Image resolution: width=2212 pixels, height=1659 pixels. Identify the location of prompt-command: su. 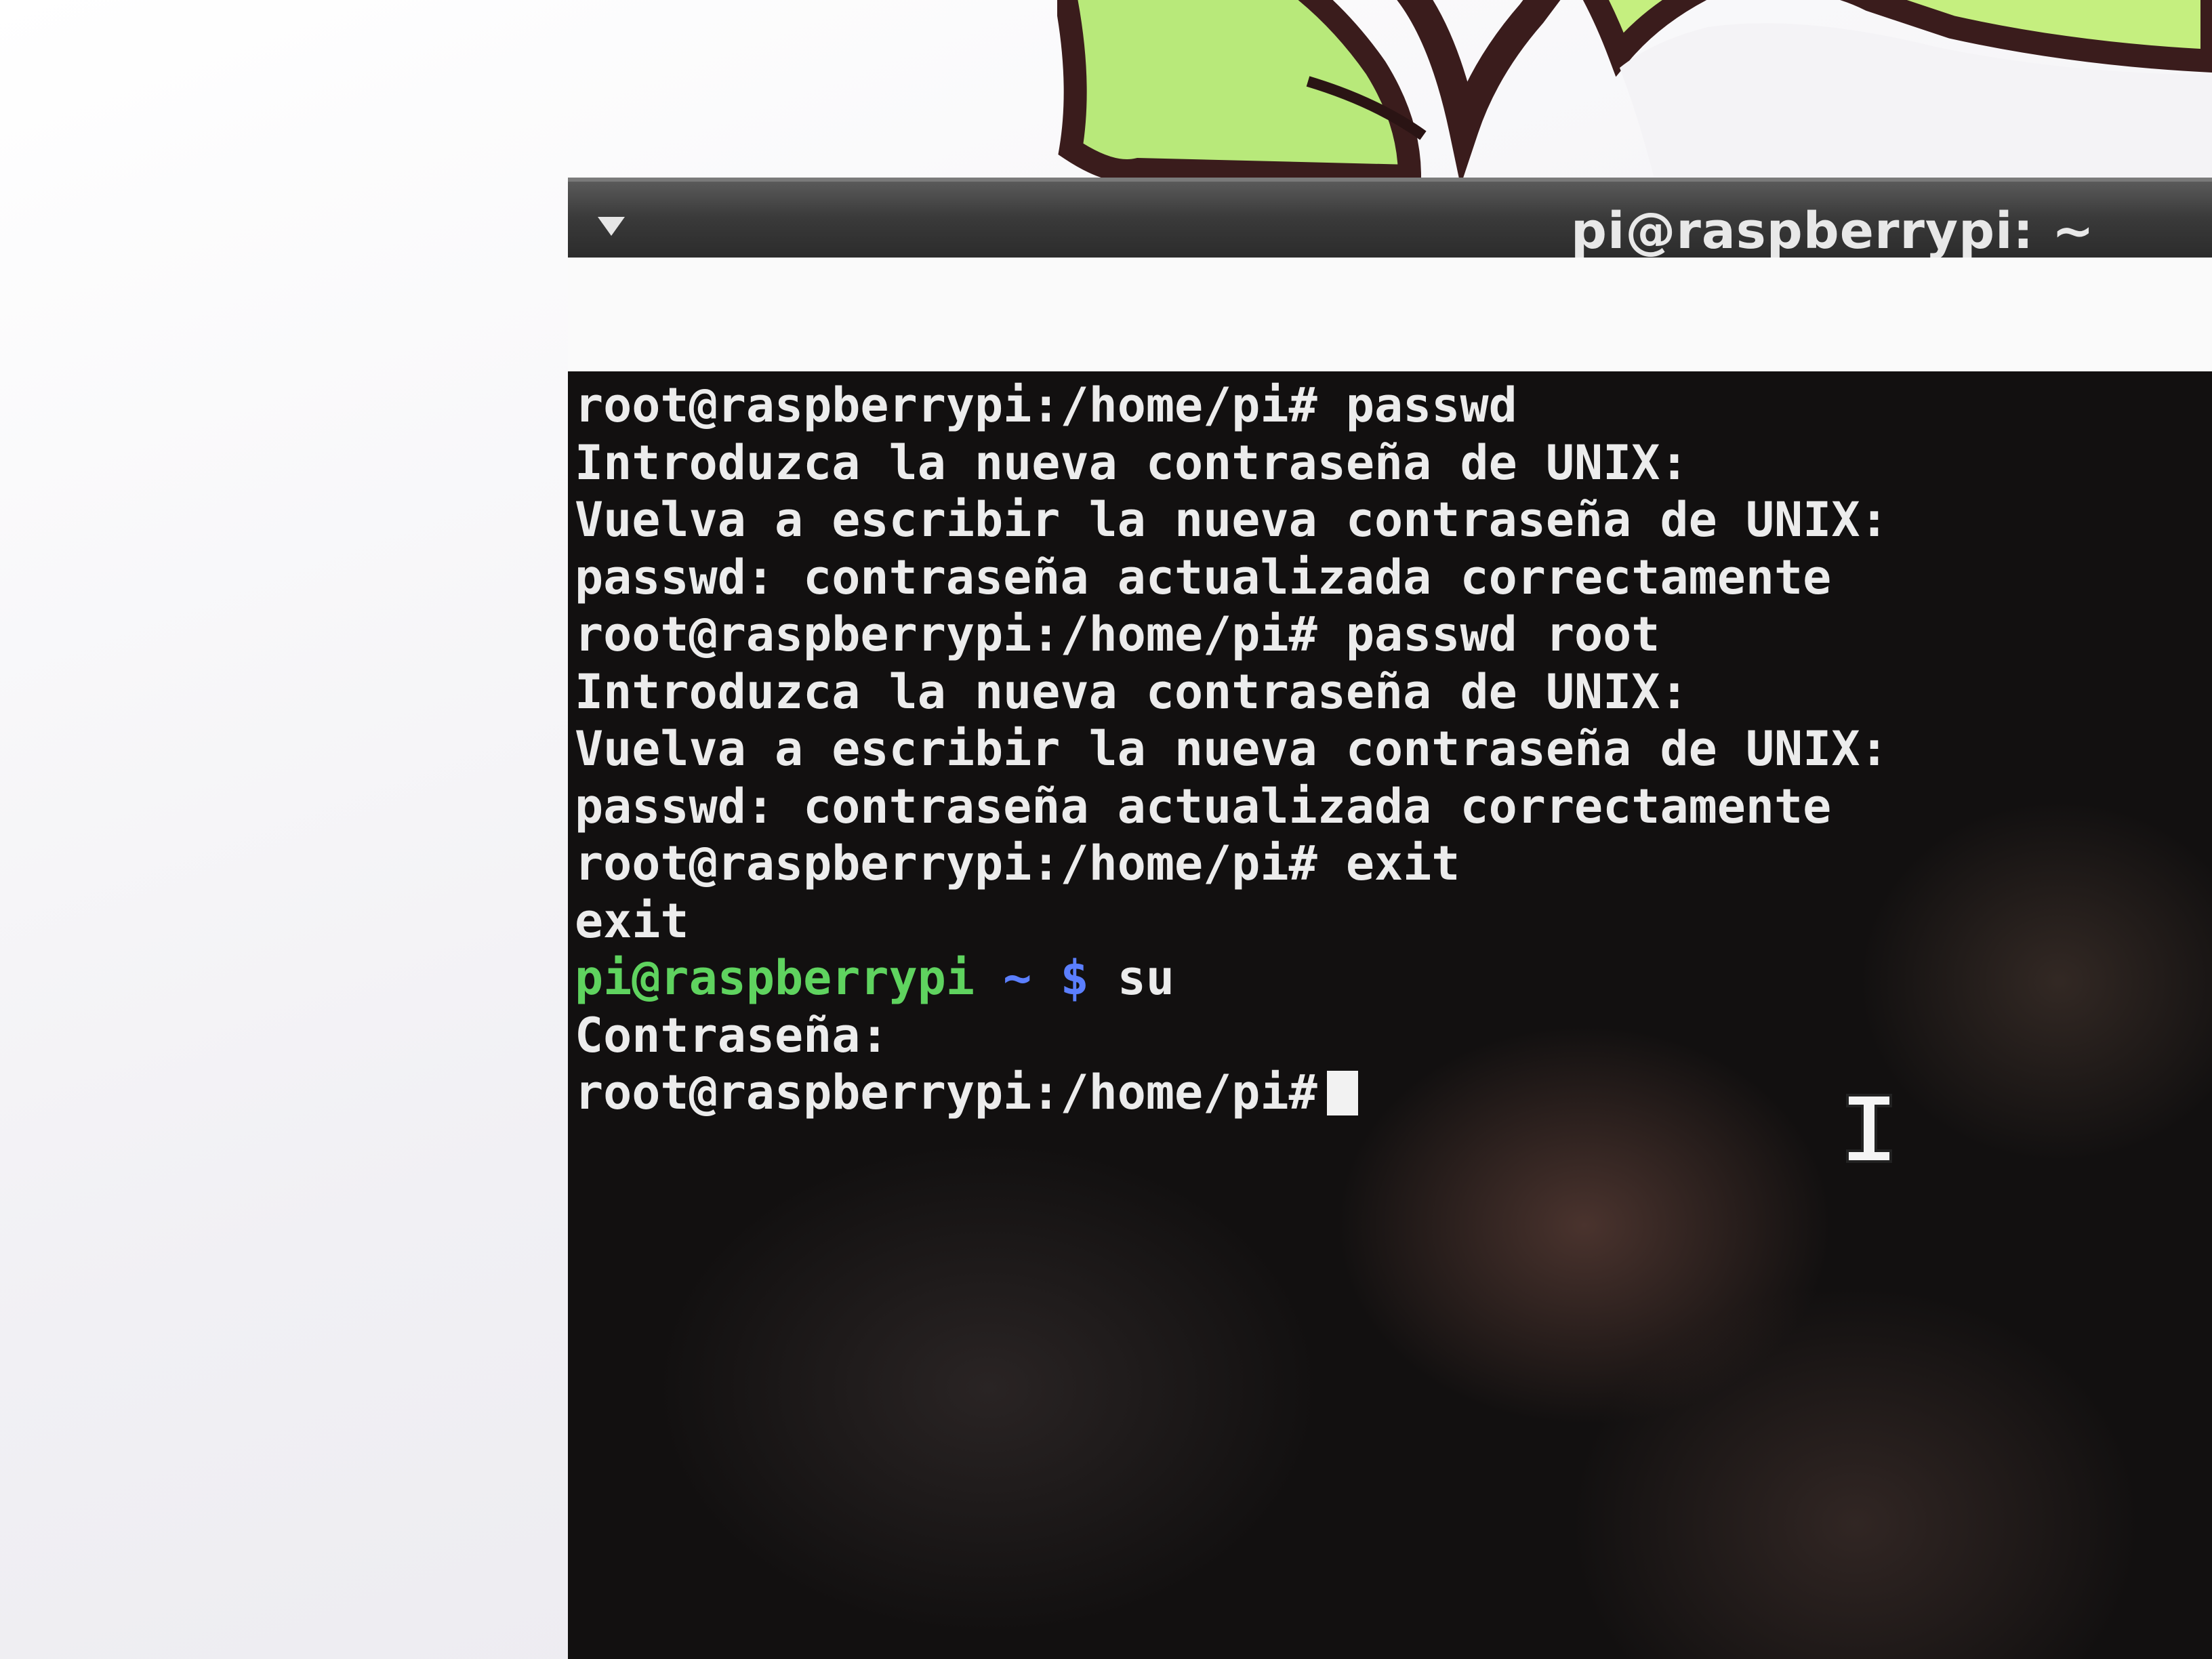
(1131, 978).